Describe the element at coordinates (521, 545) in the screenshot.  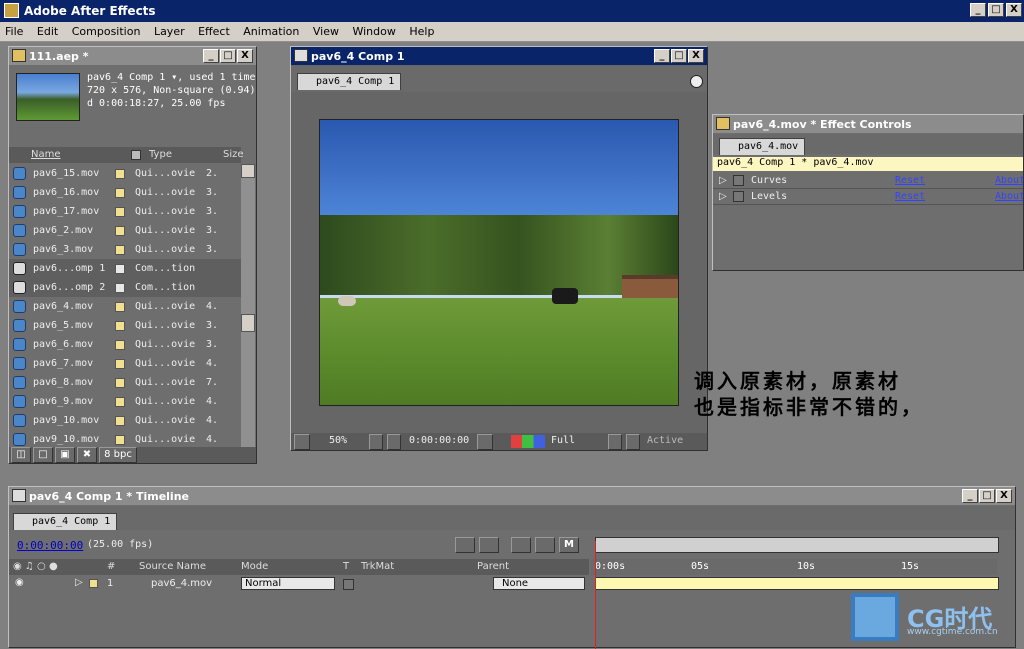
I see `shy-layers-icon` at that location.